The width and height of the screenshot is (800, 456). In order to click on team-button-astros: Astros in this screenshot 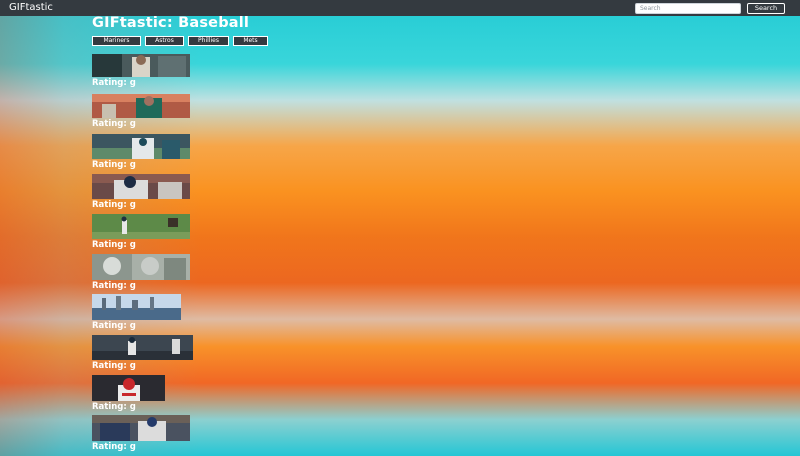, I will do `click(164, 41)`.